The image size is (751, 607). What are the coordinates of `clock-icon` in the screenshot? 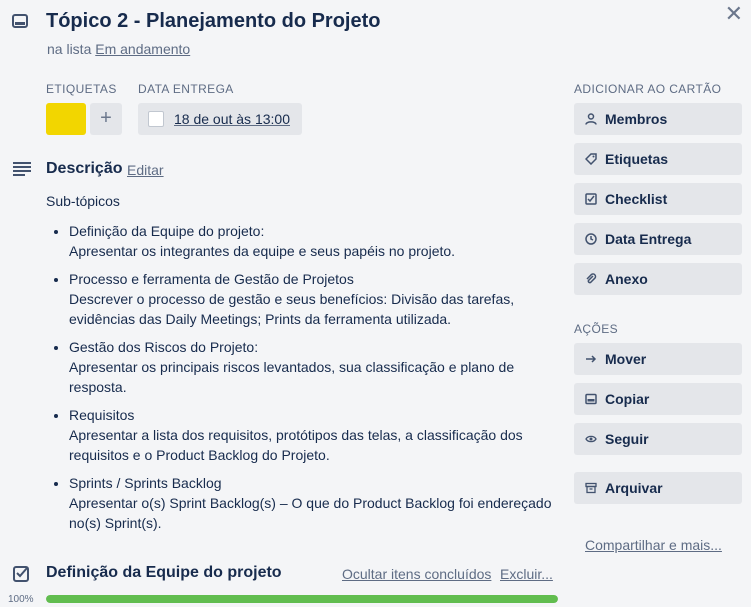 It's located at (591, 239).